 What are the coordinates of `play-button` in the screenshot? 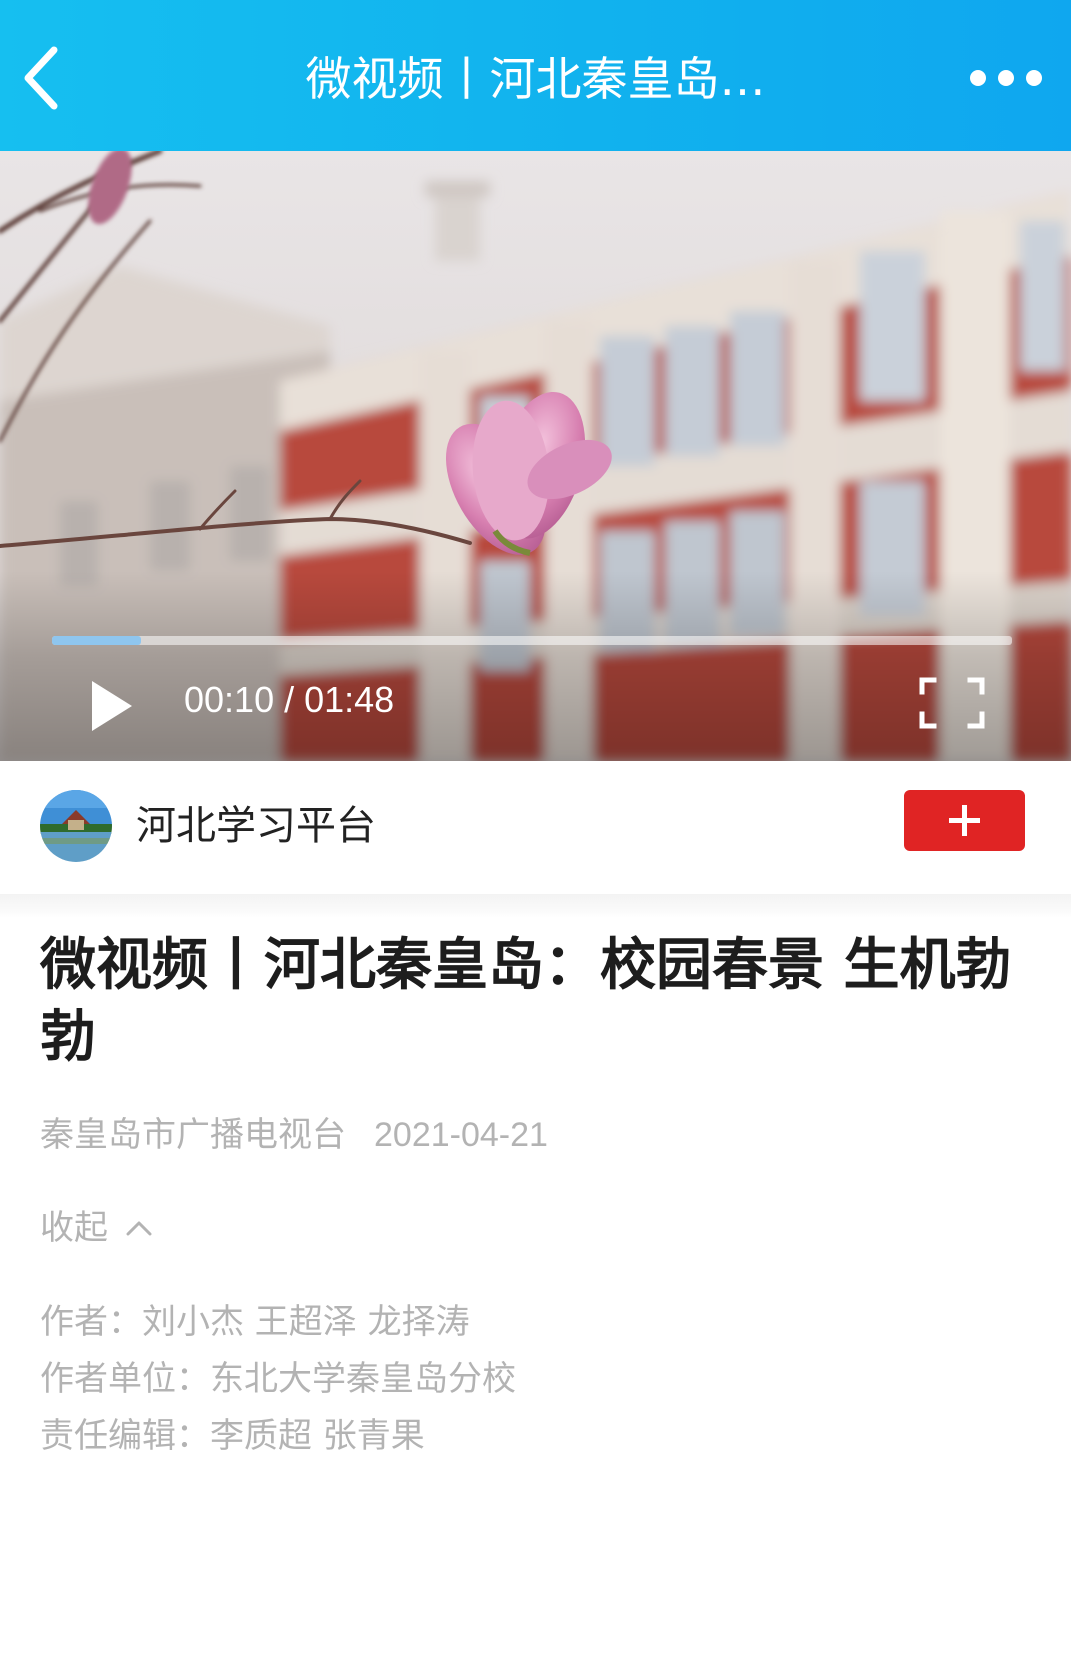 It's located at (112, 706).